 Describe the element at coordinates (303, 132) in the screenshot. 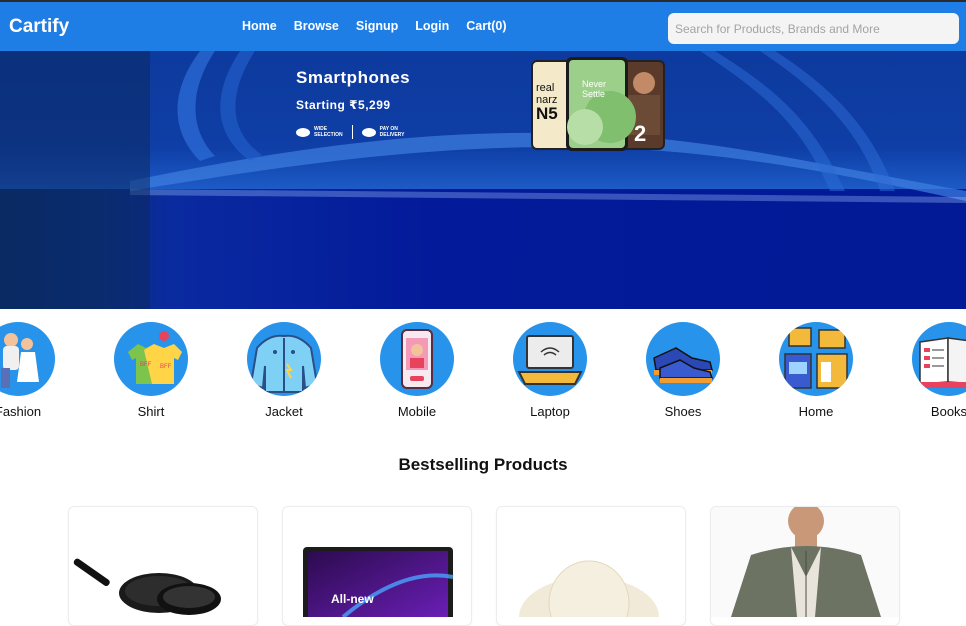

I see `wide-selection-icon` at that location.